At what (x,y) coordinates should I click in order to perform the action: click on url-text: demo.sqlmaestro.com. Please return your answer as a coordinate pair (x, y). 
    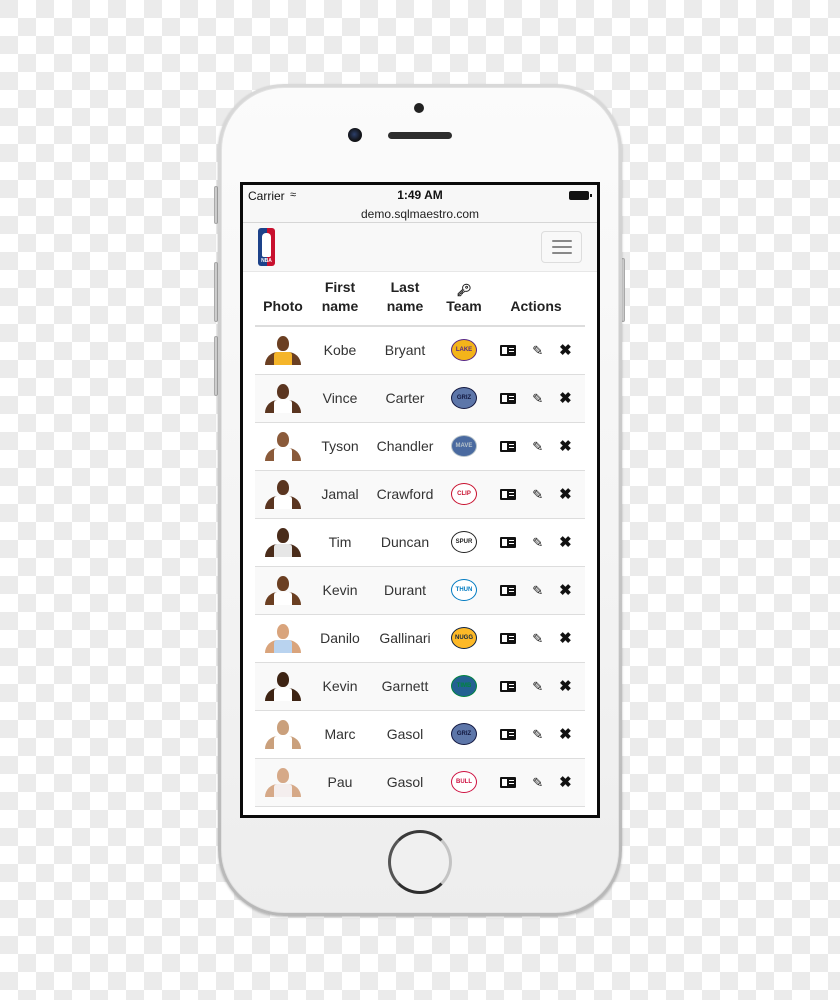
    Looking at the image, I should click on (420, 214).